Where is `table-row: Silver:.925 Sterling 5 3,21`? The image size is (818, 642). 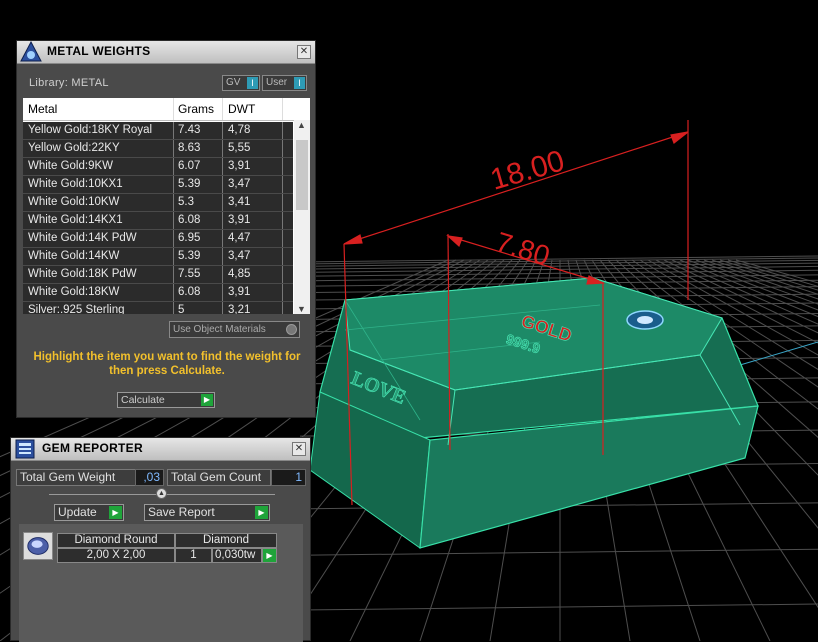
table-row: Silver:.925 Sterling 5 3,21 is located at coordinates (158, 308).